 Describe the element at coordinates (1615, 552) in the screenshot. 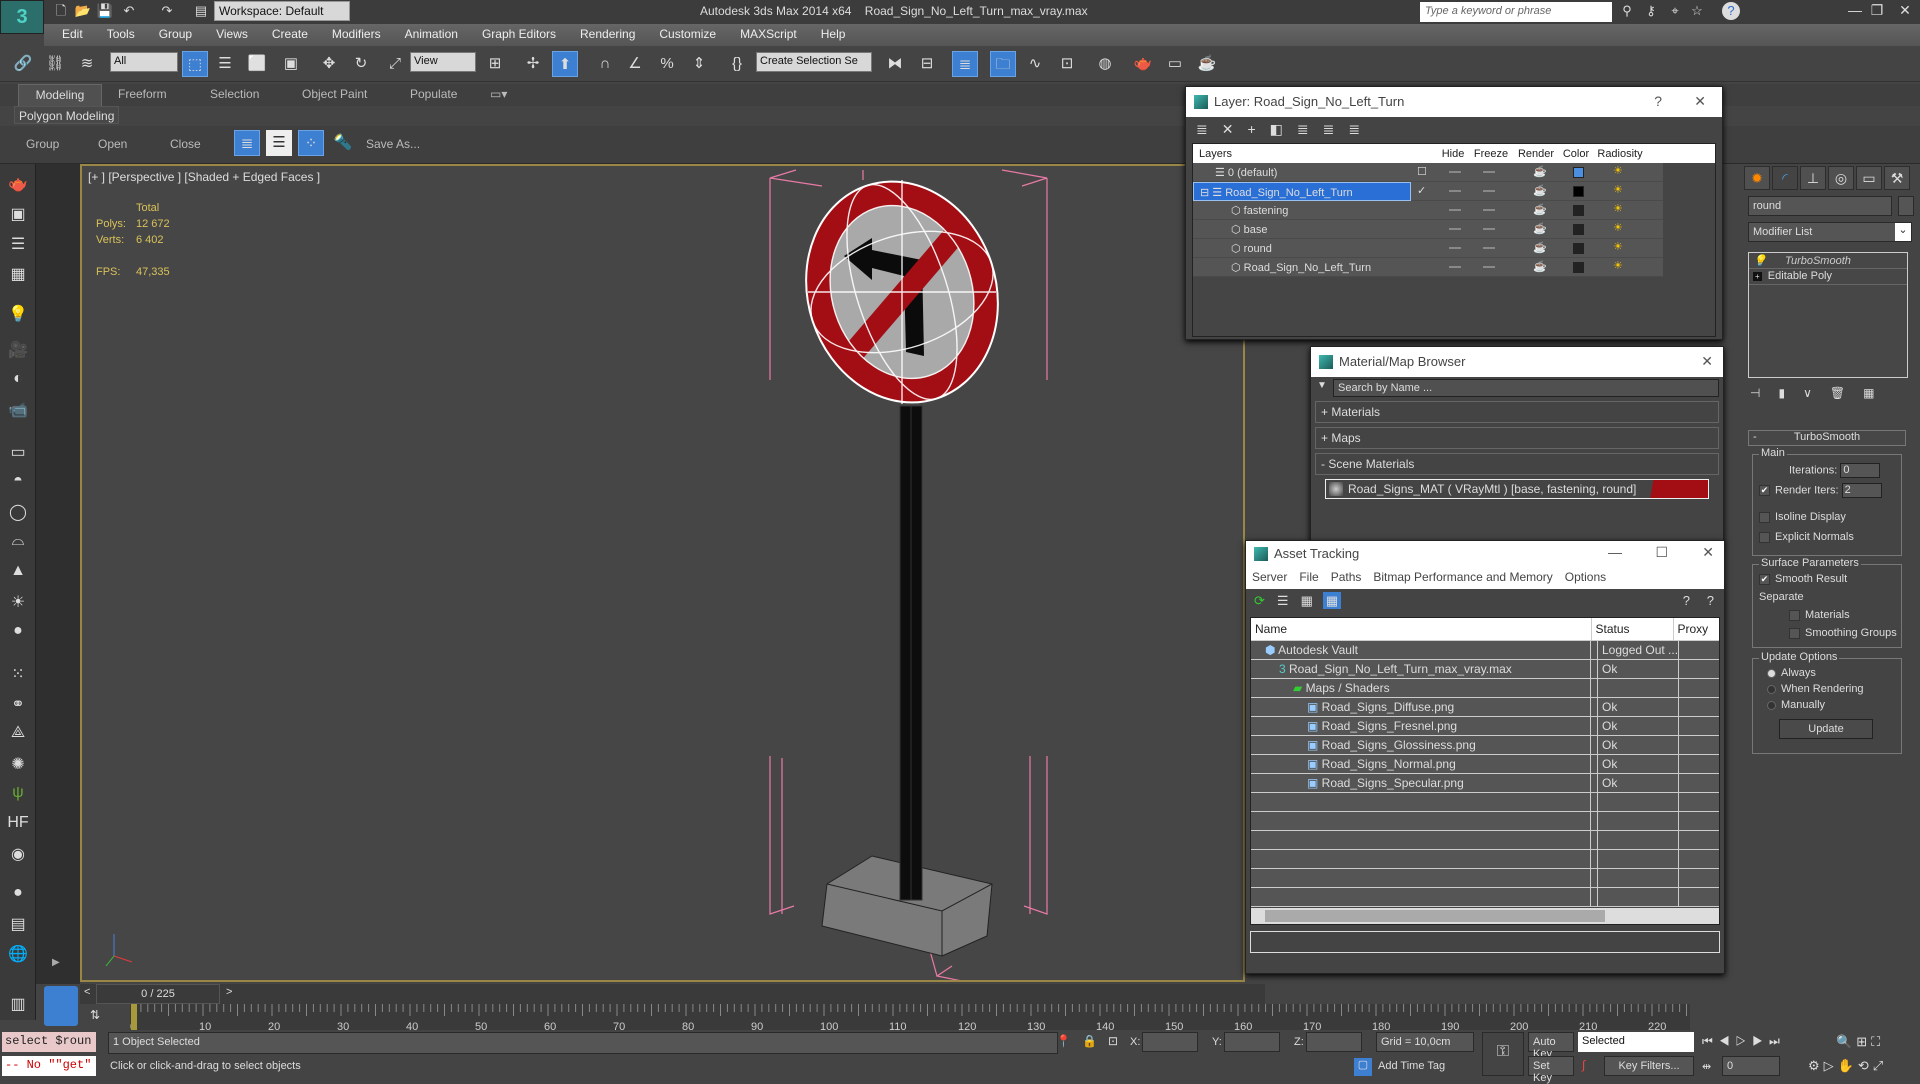

I see `asset-minimize-button: —` at that location.